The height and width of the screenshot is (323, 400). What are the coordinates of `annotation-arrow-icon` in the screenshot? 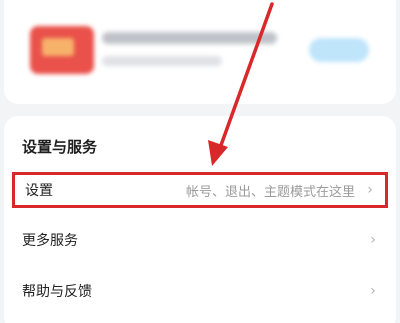 It's located at (241, 84).